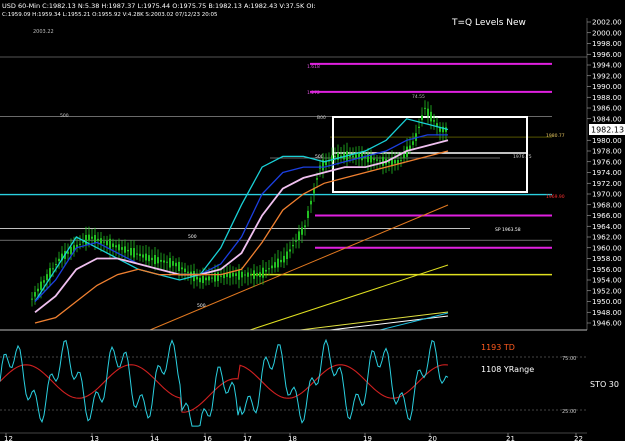 This screenshot has width=625, height=441. I want to click on price-tick-label: 1966.00, so click(607, 215).